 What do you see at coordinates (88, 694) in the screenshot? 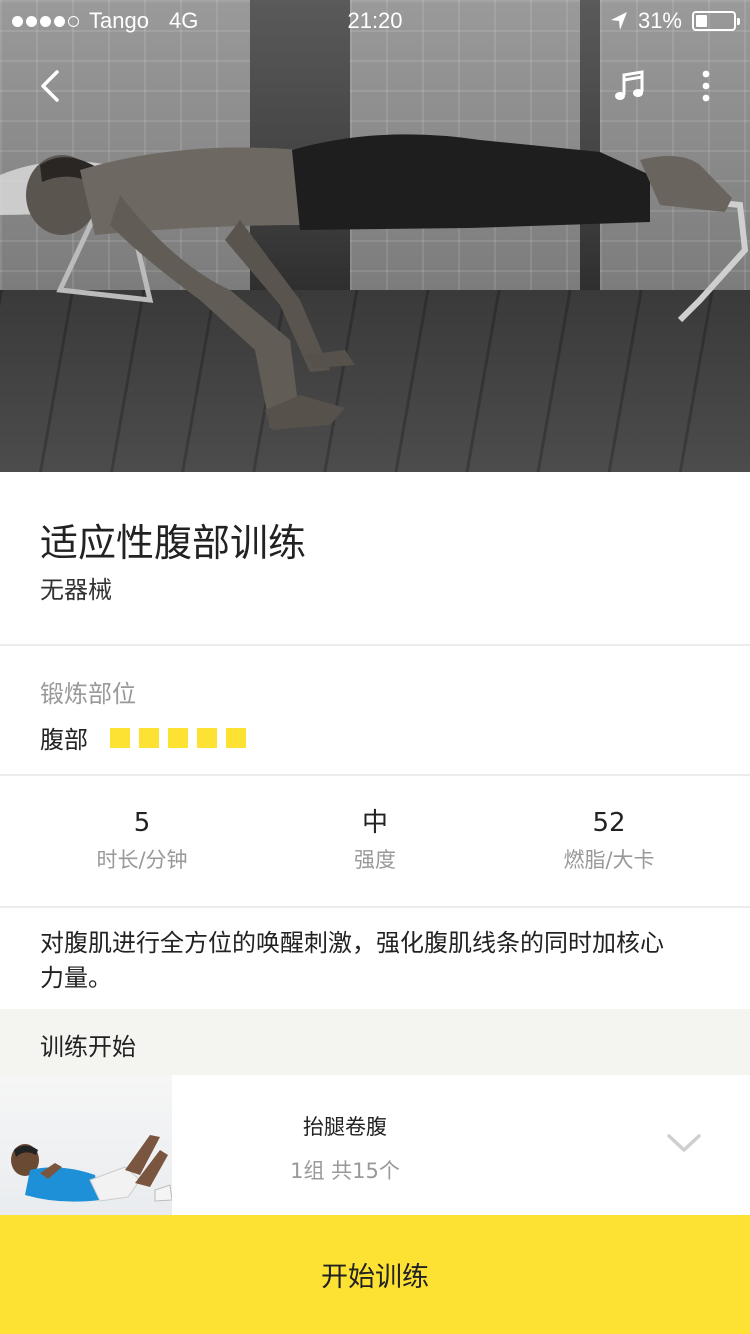
I see `target-area-label: 锻炼部位` at bounding box center [88, 694].